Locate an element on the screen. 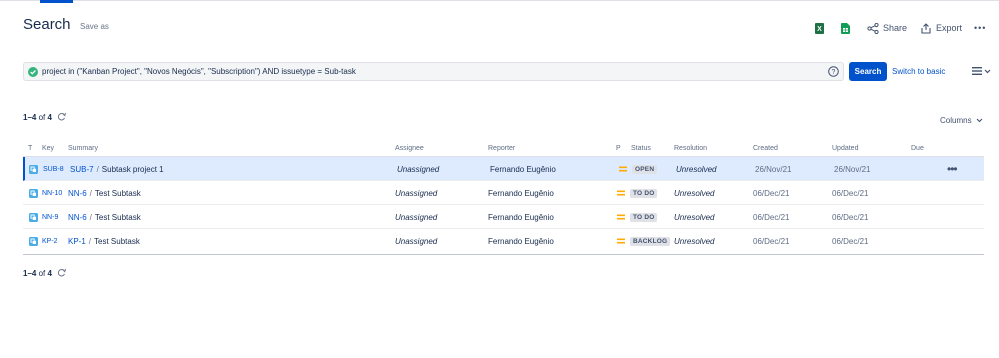  columns-button: Columns is located at coordinates (961, 120).